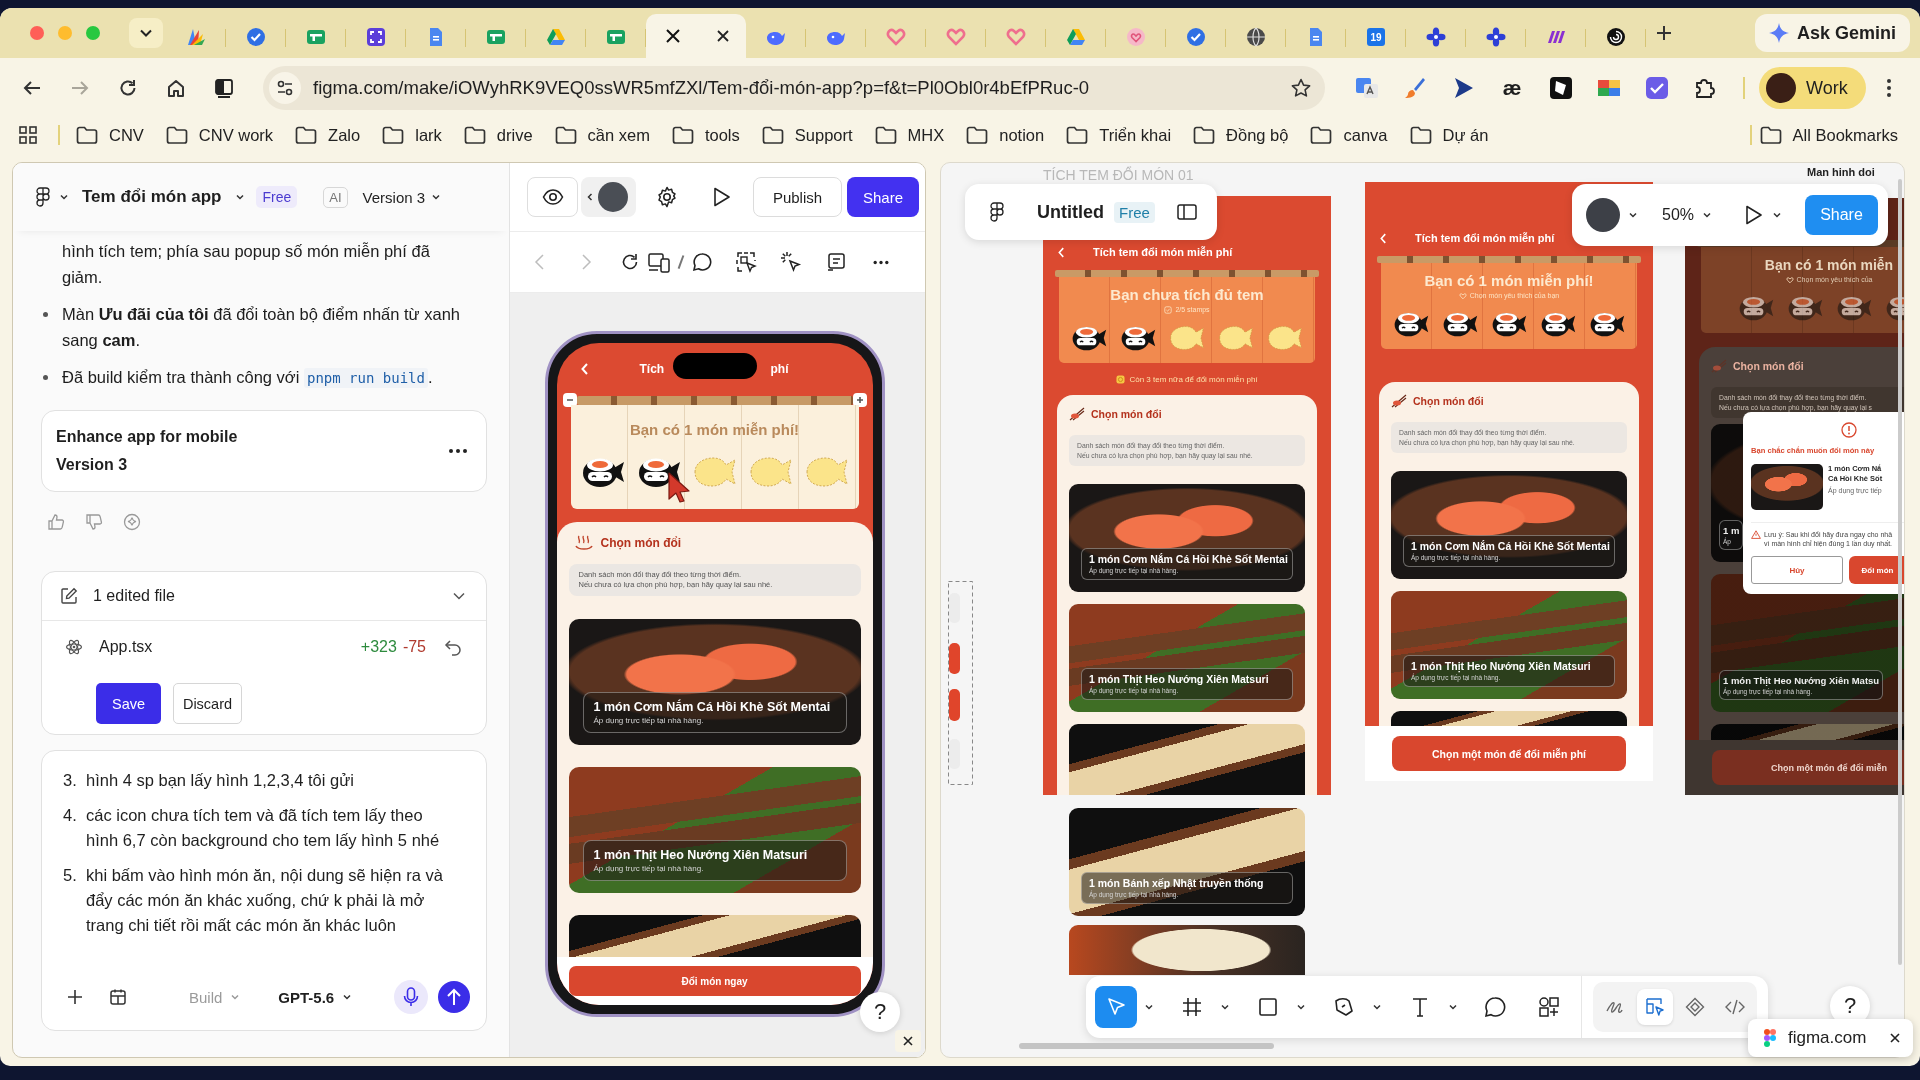 Image resolution: width=1920 pixels, height=1080 pixels. Describe the element at coordinates (1376, 37) in the screenshot. I see `browser-tab: 19` at that location.